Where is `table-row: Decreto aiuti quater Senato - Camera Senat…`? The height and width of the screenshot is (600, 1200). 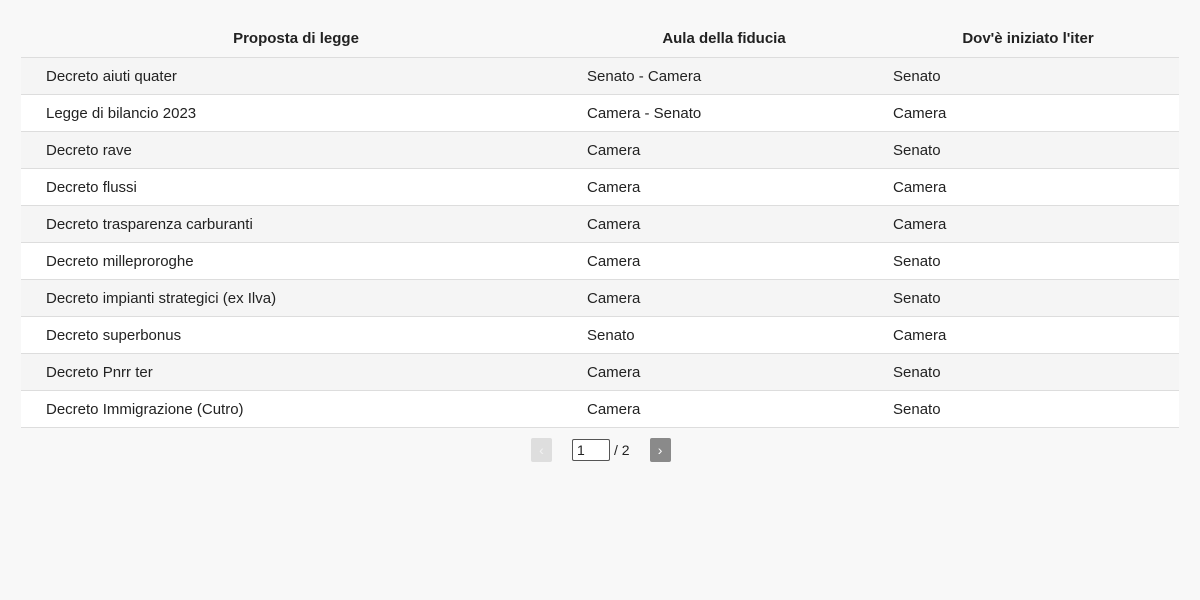
table-row: Decreto aiuti quater Senato - Camera Senat… is located at coordinates (600, 76).